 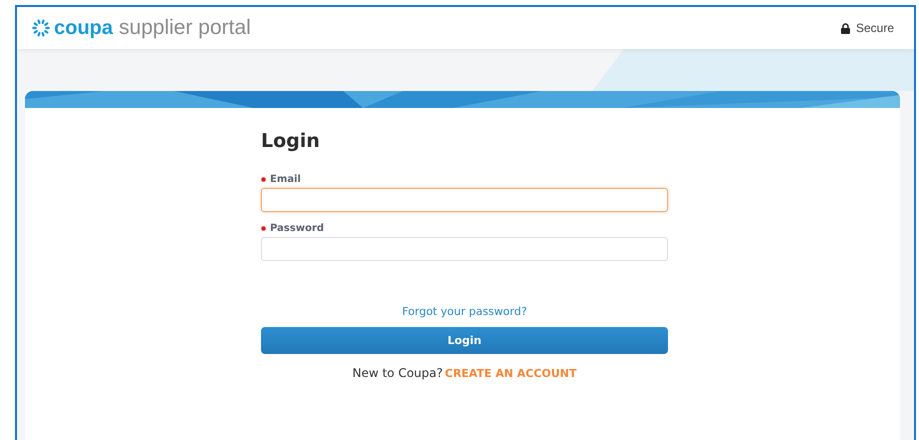 What do you see at coordinates (464, 311) in the screenshot?
I see `forgot-password-link: Forgot your password?` at bounding box center [464, 311].